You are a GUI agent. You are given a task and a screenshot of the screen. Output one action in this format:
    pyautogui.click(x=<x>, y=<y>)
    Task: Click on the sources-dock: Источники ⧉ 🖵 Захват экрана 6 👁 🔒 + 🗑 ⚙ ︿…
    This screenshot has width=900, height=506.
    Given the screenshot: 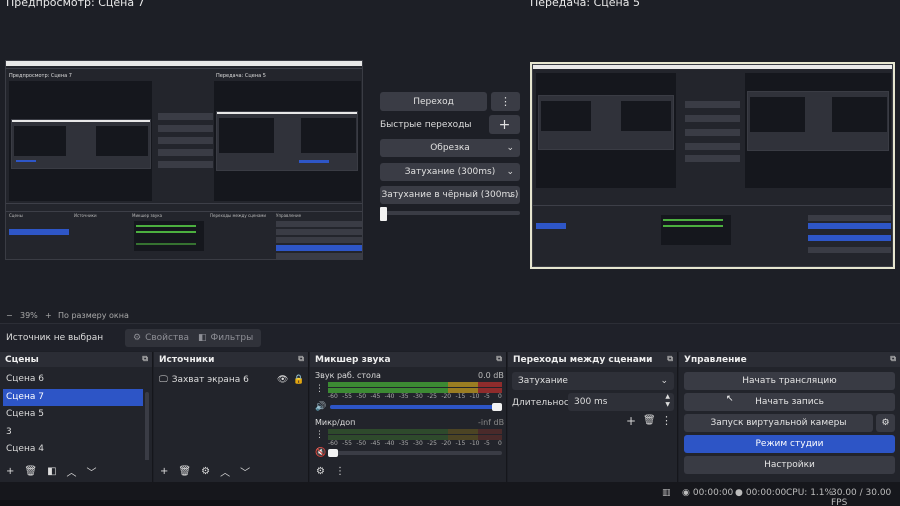 What is the action you would take?
    pyautogui.click(x=231, y=417)
    